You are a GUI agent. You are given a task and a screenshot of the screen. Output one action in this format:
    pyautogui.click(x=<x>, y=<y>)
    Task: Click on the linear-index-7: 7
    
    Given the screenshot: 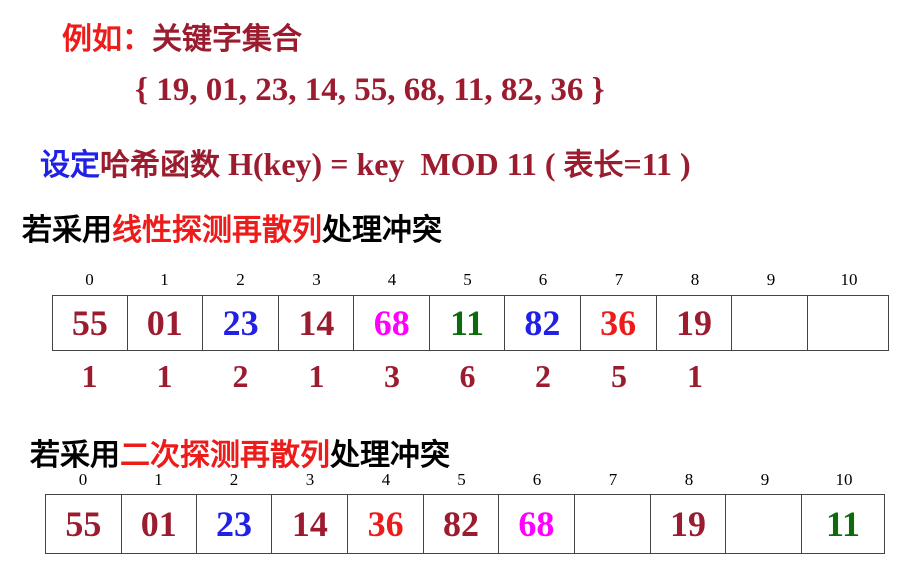 What is the action you would take?
    pyautogui.click(x=619, y=279)
    